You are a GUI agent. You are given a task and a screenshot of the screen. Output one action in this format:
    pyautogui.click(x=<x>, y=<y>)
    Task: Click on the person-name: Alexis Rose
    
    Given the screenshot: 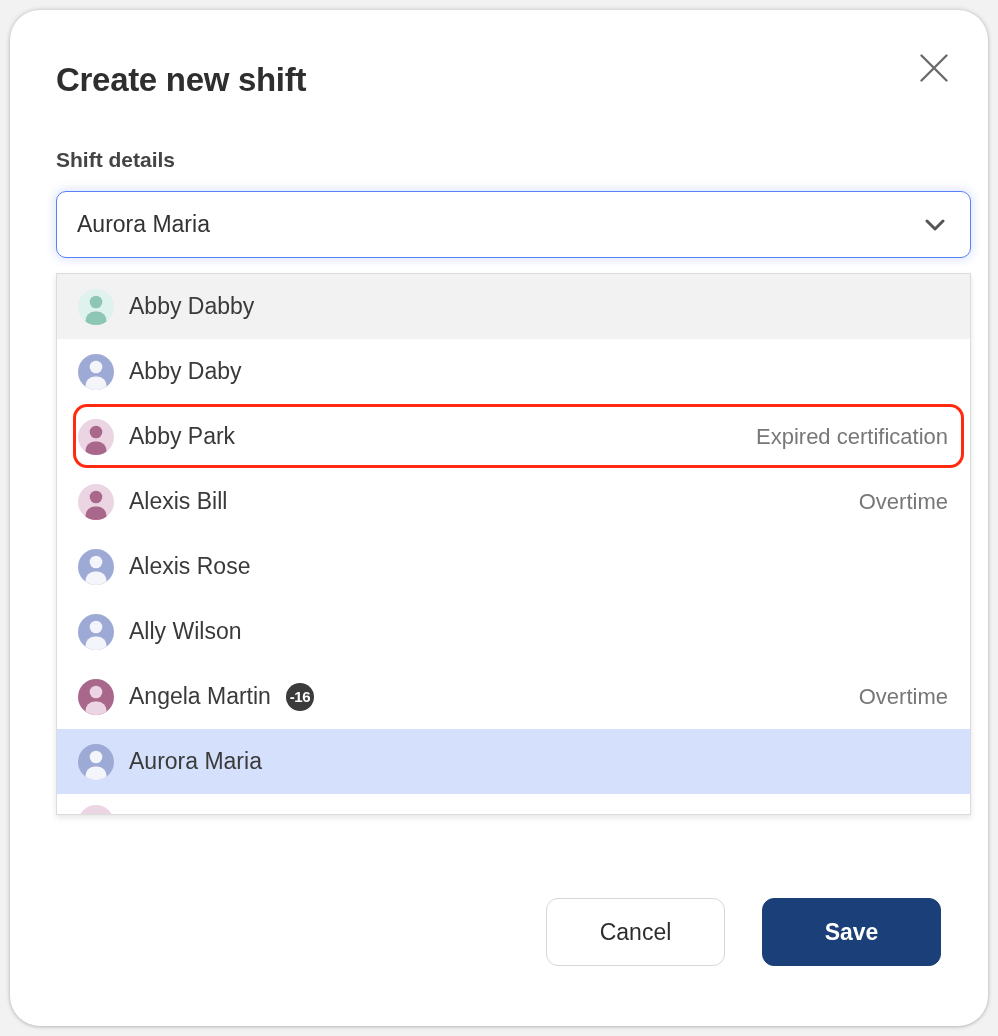 What is the action you would take?
    pyautogui.click(x=190, y=566)
    